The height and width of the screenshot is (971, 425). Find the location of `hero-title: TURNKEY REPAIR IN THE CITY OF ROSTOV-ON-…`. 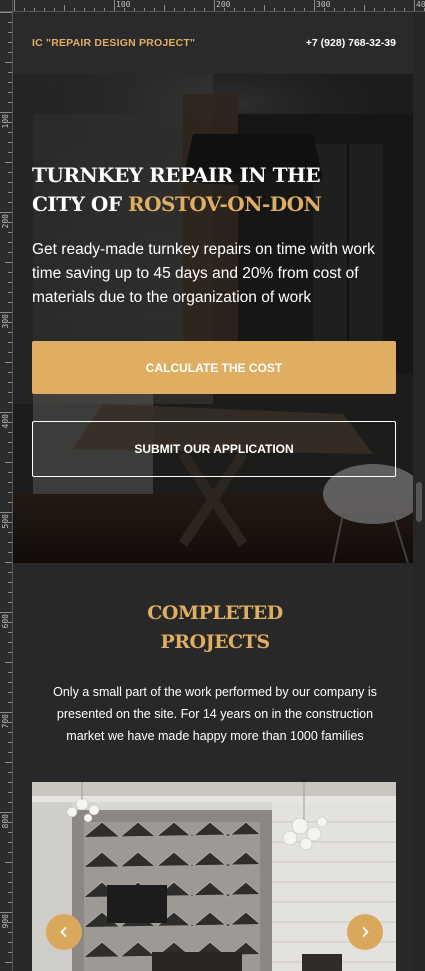

hero-title: TURNKEY REPAIR IN THE CITY OF ROSTOV-ON-… is located at coordinates (212, 190).